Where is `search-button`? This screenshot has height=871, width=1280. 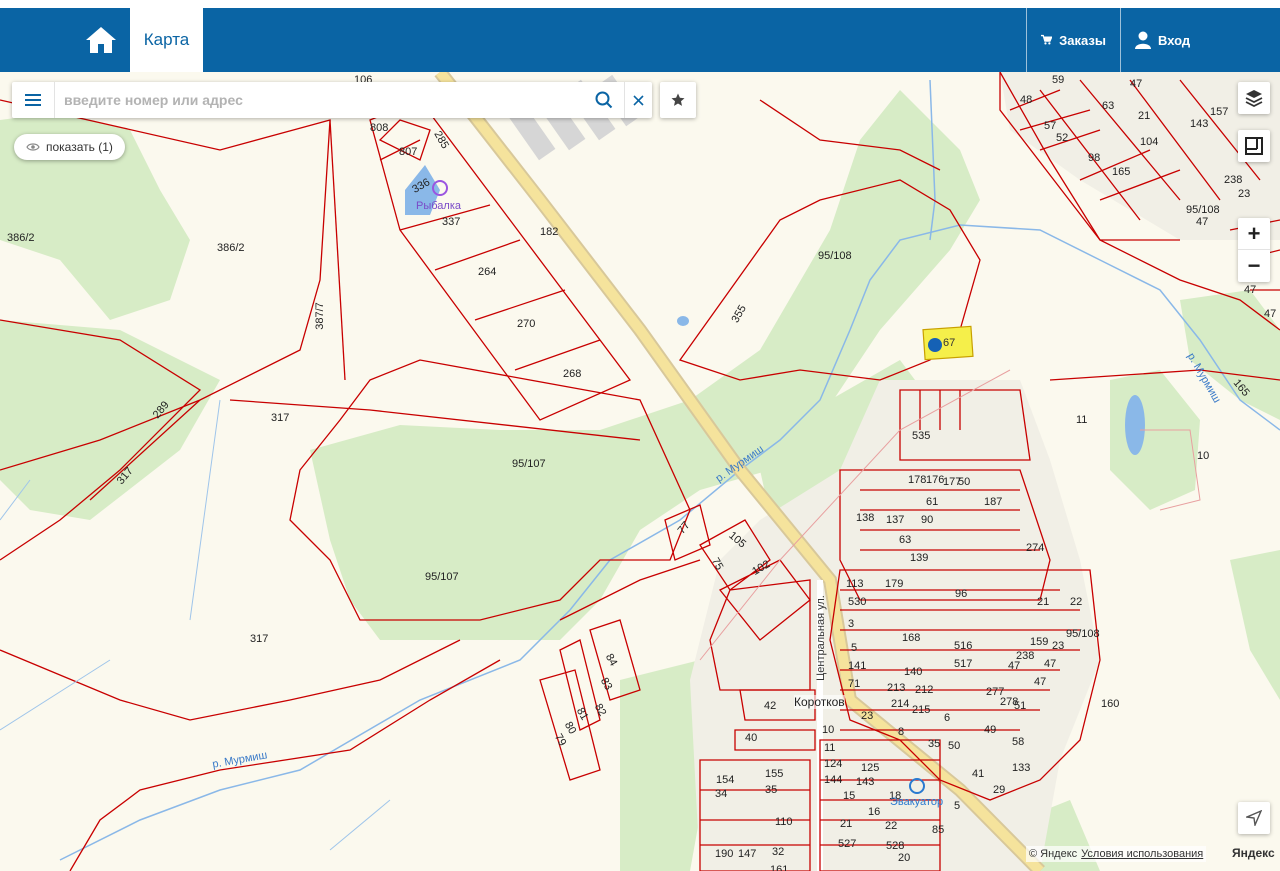
search-button is located at coordinates (604, 100).